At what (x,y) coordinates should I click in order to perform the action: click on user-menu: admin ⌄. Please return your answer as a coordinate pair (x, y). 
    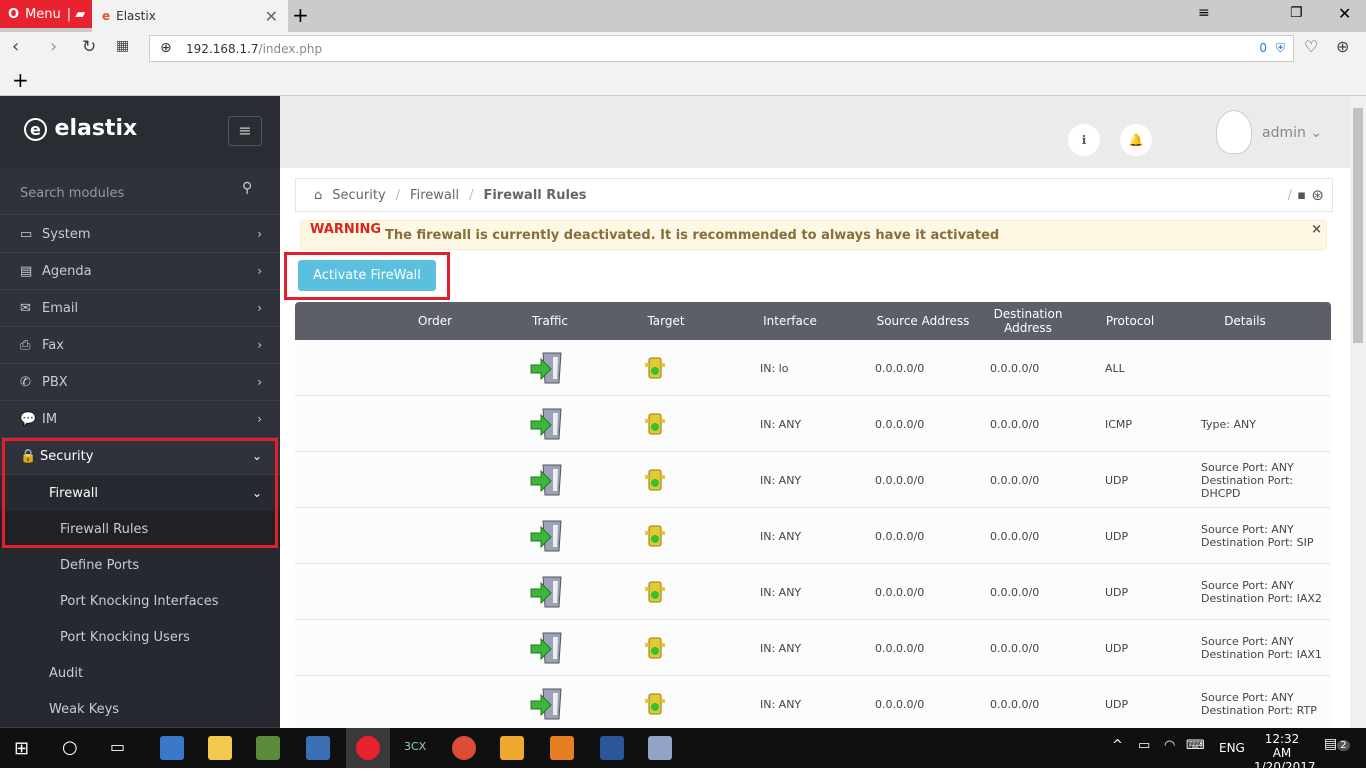
    Looking at the image, I should click on (1292, 133).